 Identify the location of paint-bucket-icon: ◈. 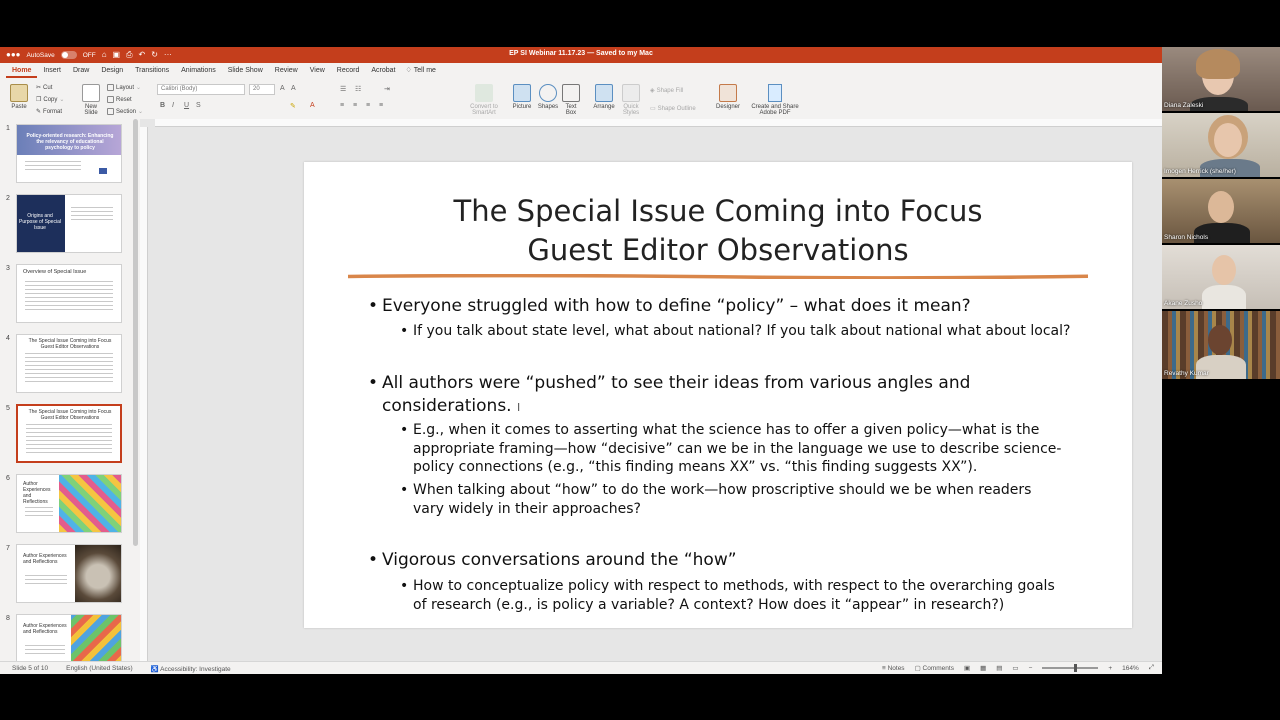
(652, 91).